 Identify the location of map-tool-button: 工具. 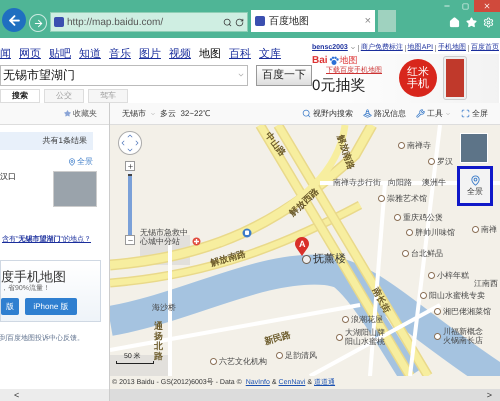
(435, 114).